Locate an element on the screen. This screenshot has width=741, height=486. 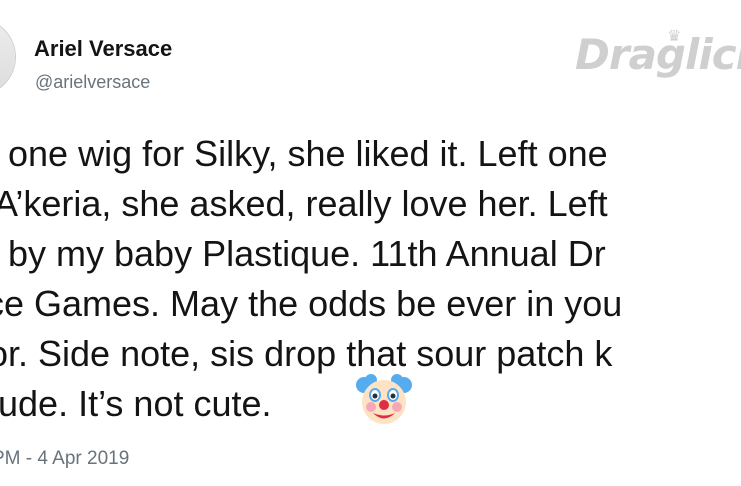
author-display-name: Ariel Versace is located at coordinates (103, 49).